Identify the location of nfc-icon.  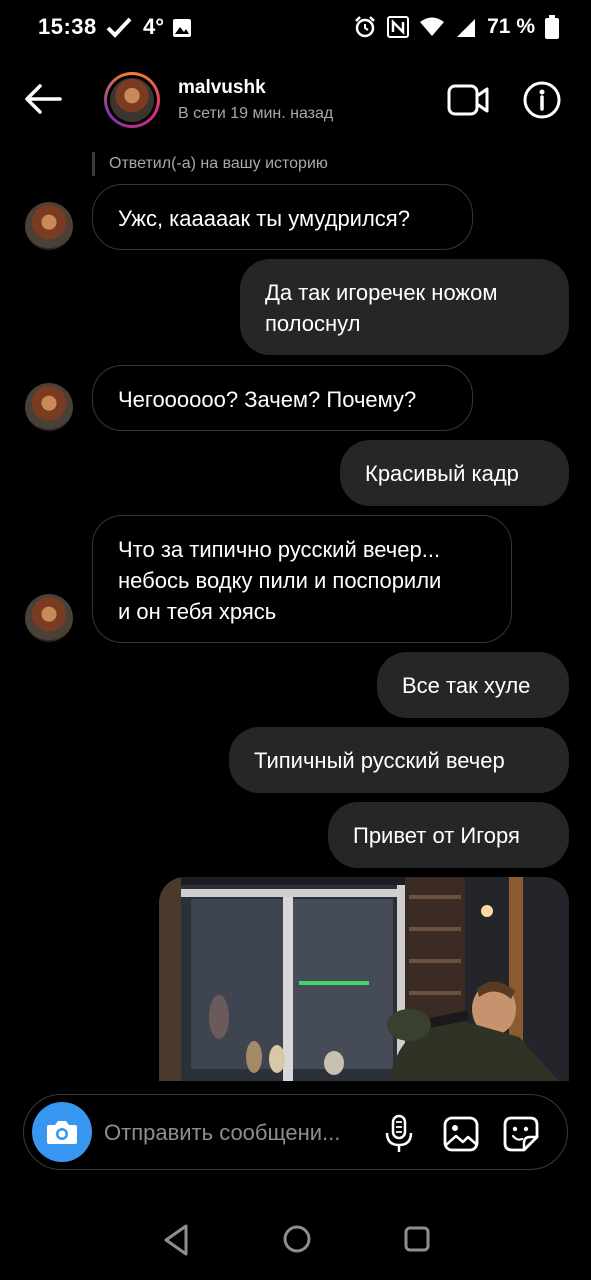
(398, 27).